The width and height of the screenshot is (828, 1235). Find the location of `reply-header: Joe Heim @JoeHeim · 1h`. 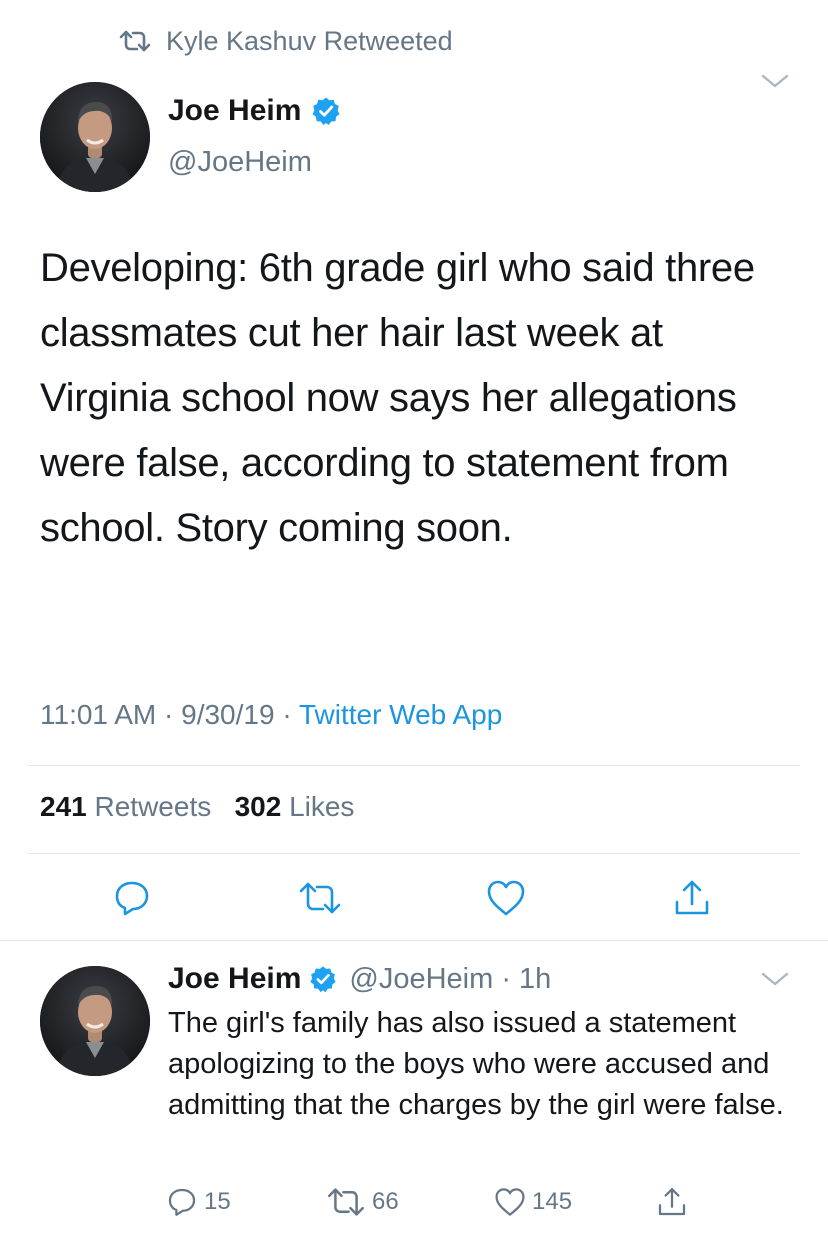

reply-header: Joe Heim @JoeHeim · 1h is located at coordinates (359, 979).